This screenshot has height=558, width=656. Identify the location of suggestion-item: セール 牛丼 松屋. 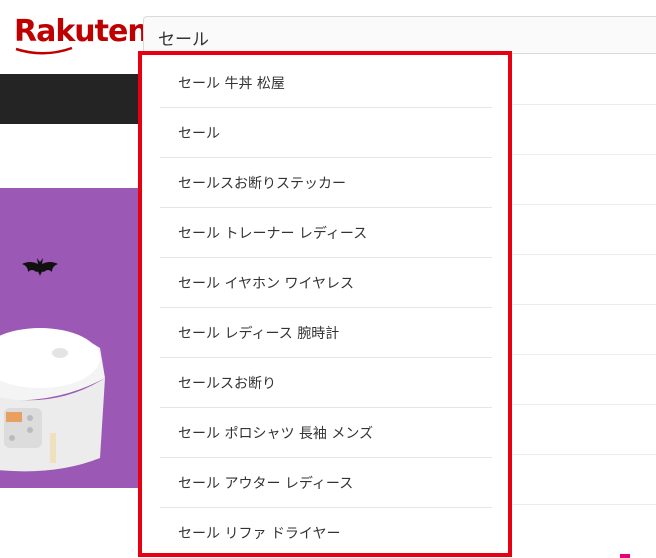
(326, 83).